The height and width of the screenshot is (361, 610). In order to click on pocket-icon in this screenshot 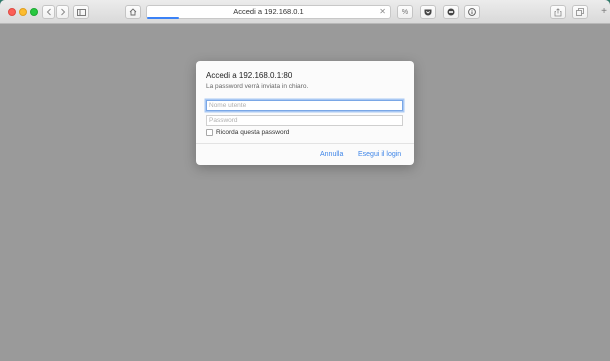, I will do `click(428, 12)`.